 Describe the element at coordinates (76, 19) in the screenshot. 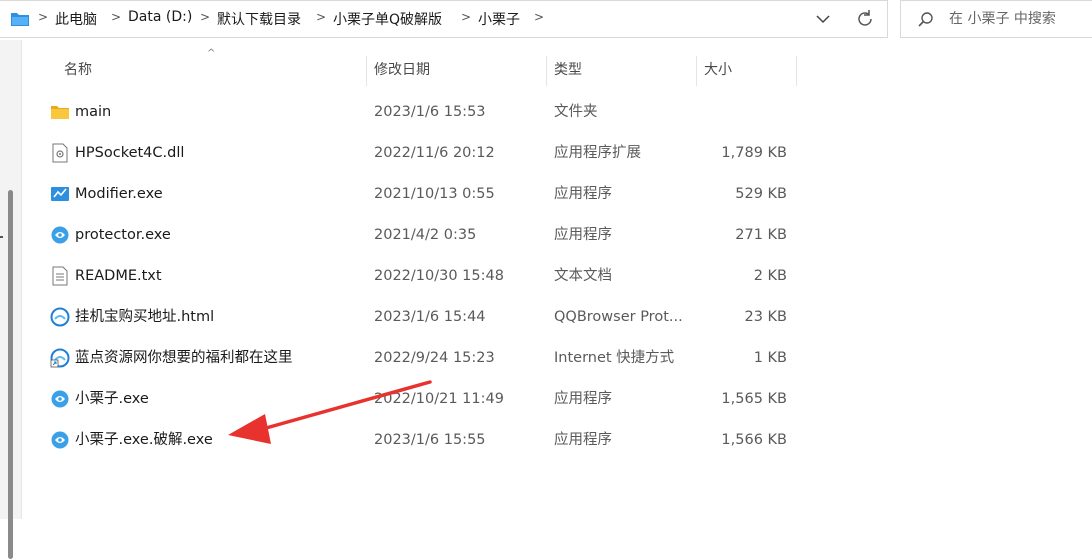

I see `breadcrumb-this-pc: 此电脑` at that location.